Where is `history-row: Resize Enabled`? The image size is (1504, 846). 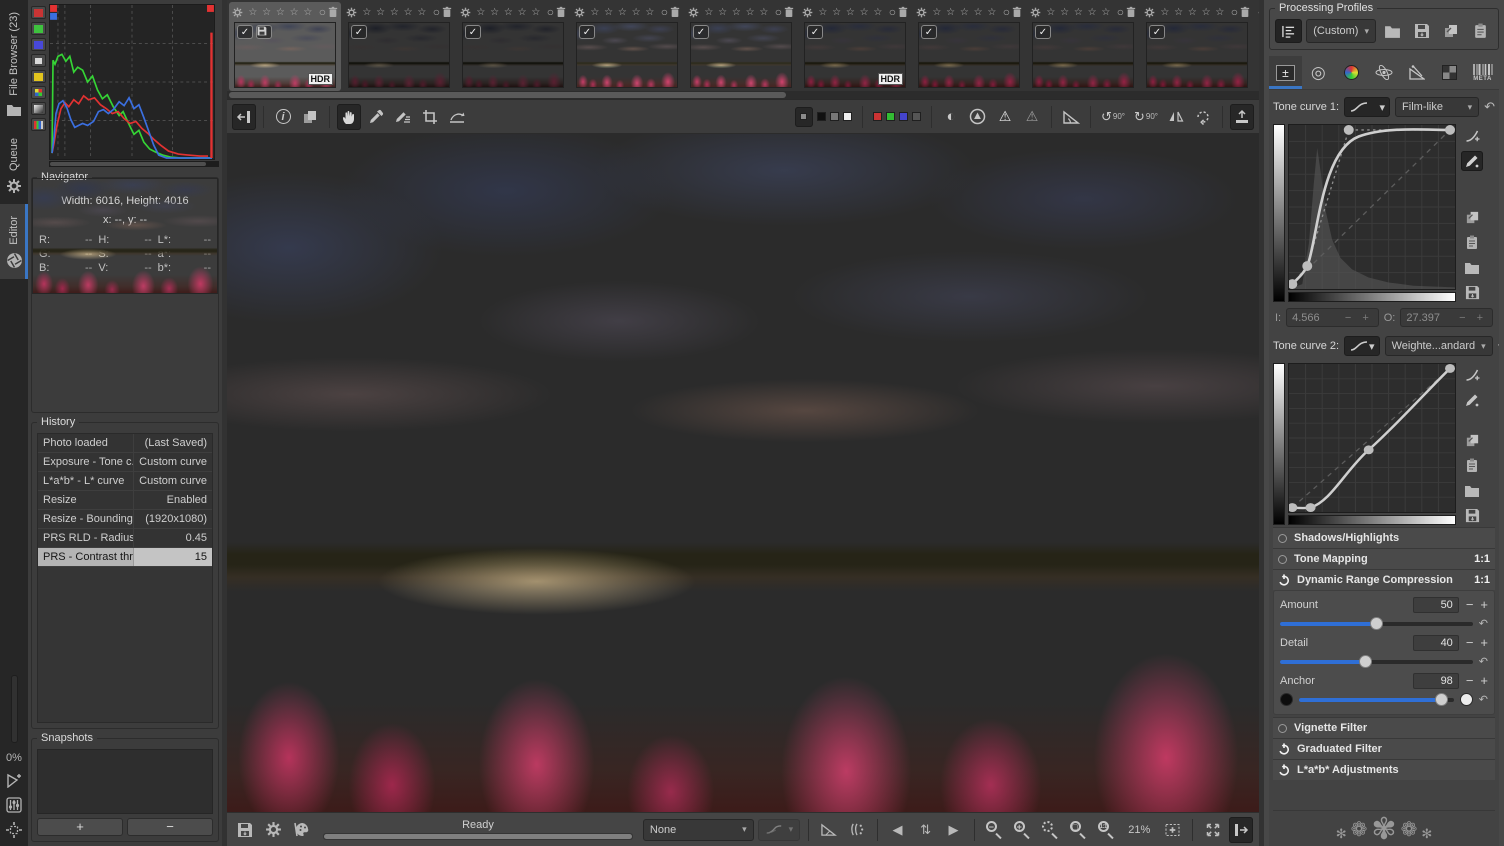 history-row: Resize Enabled is located at coordinates (125, 500).